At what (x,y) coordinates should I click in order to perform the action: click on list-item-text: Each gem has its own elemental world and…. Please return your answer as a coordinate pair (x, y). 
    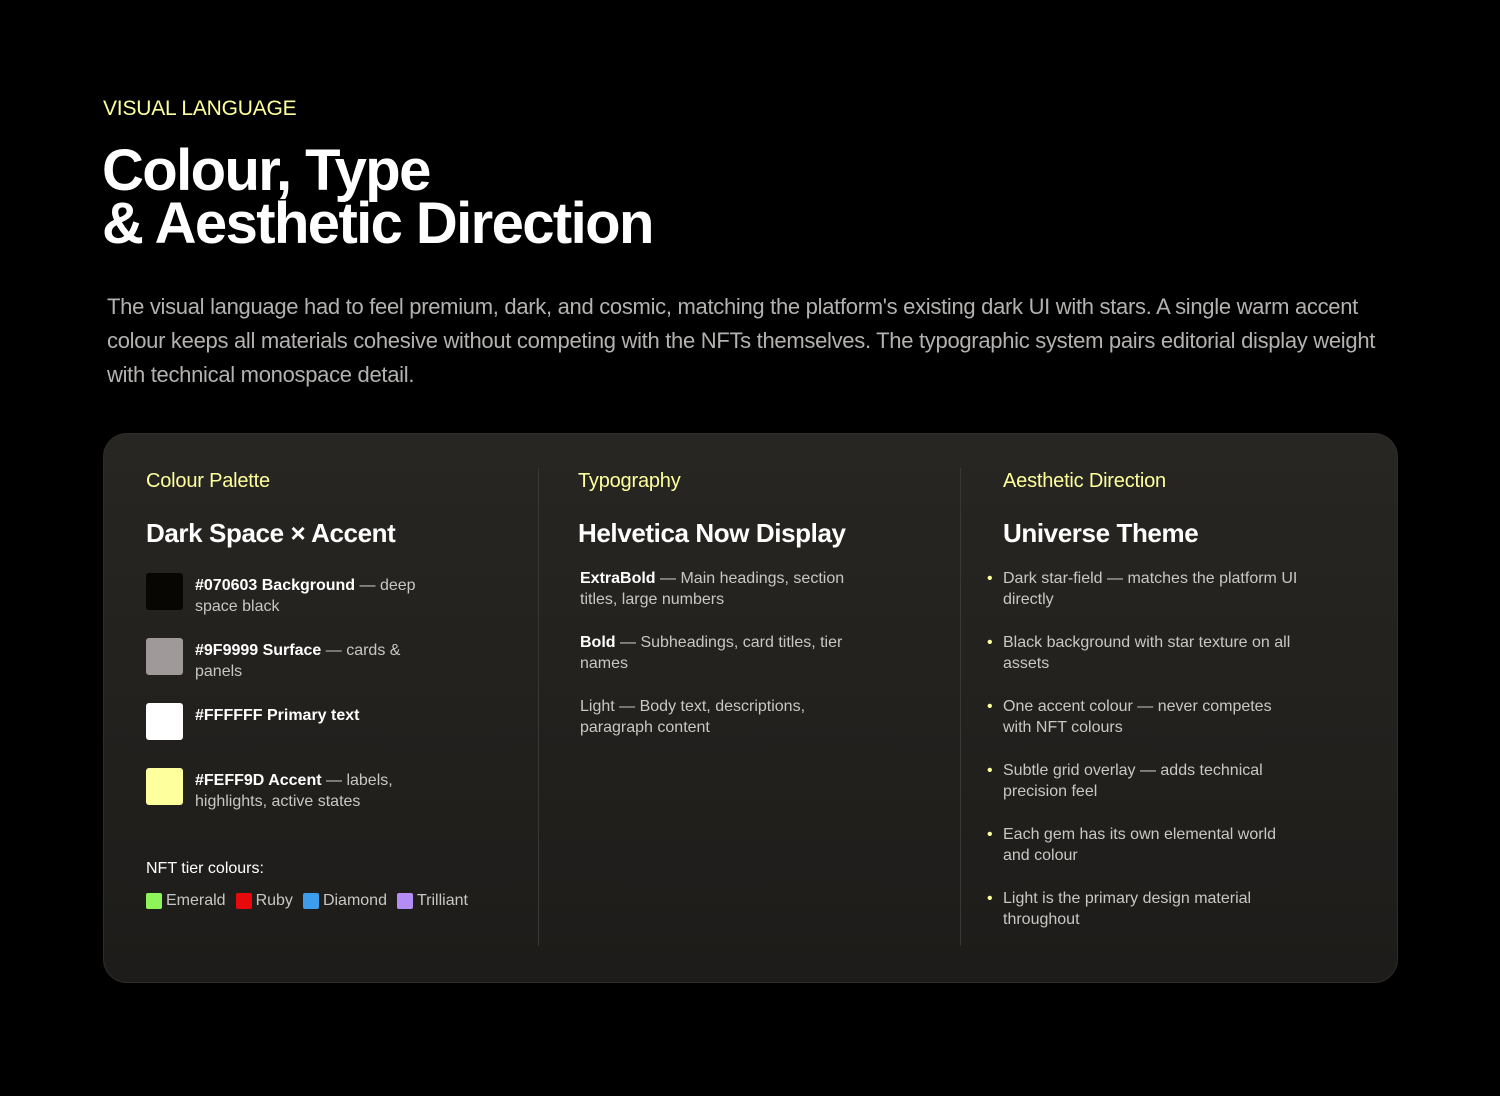
    Looking at the image, I should click on (1140, 845).